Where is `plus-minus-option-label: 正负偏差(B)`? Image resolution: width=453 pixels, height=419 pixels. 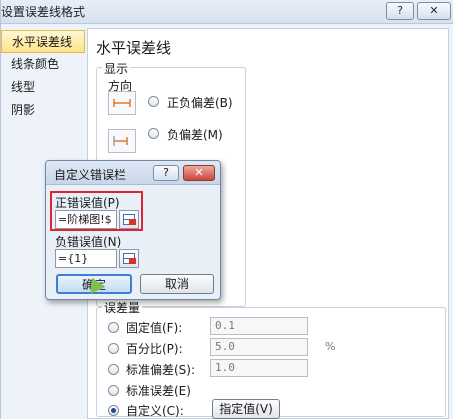
plus-minus-option-label: 正负偏差(B) is located at coordinates (200, 103).